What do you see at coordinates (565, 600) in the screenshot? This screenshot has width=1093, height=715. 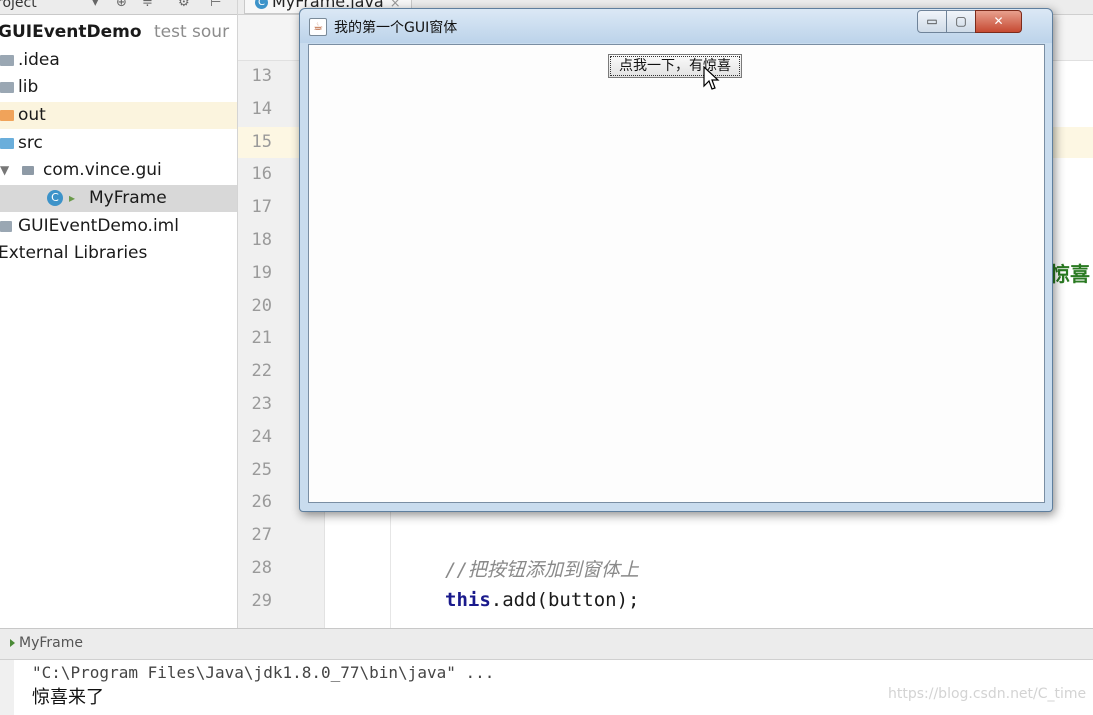 I see `code-rest: .add(button);` at bounding box center [565, 600].